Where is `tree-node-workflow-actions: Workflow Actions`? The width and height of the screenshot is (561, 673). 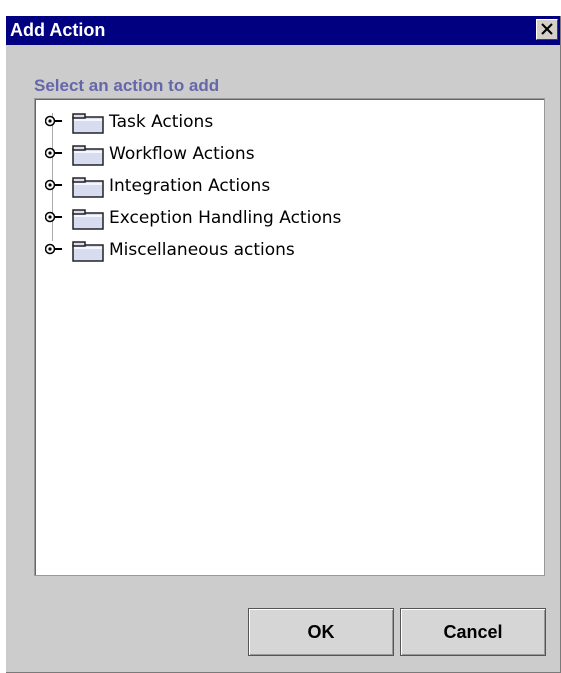
tree-node-workflow-actions: Workflow Actions is located at coordinates (275, 154).